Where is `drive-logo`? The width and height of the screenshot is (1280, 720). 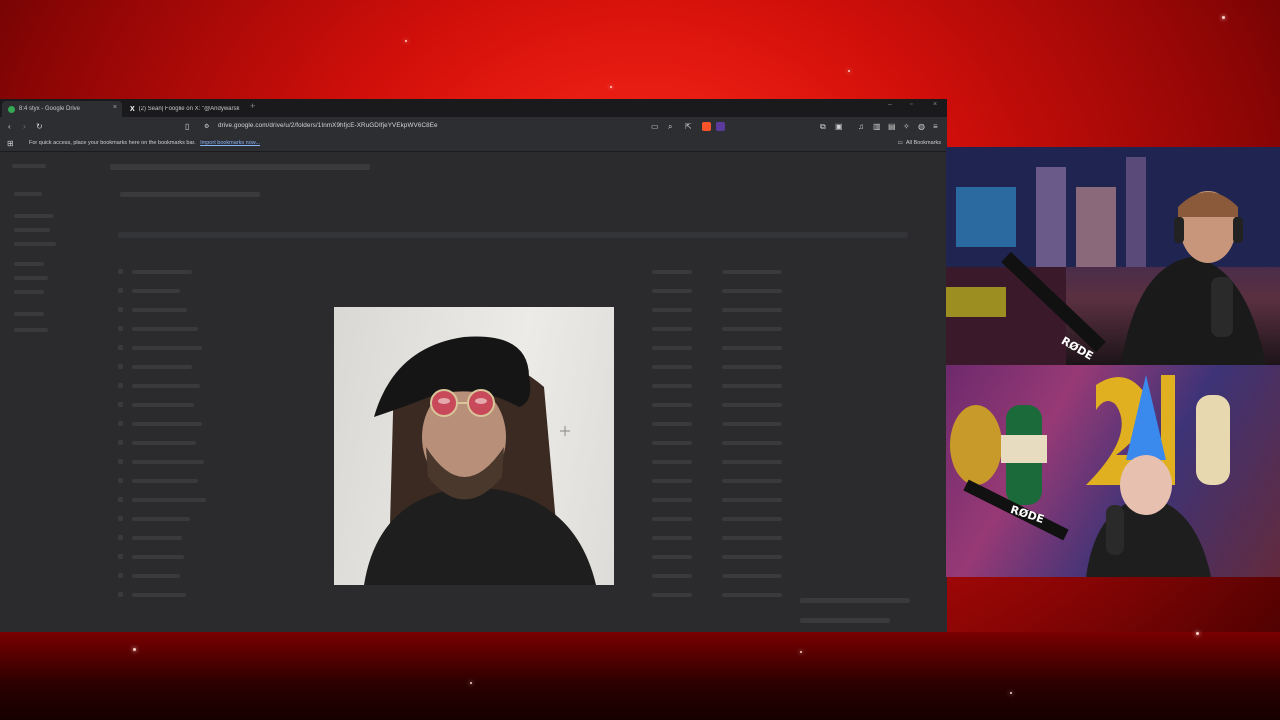 drive-logo is located at coordinates (29, 166).